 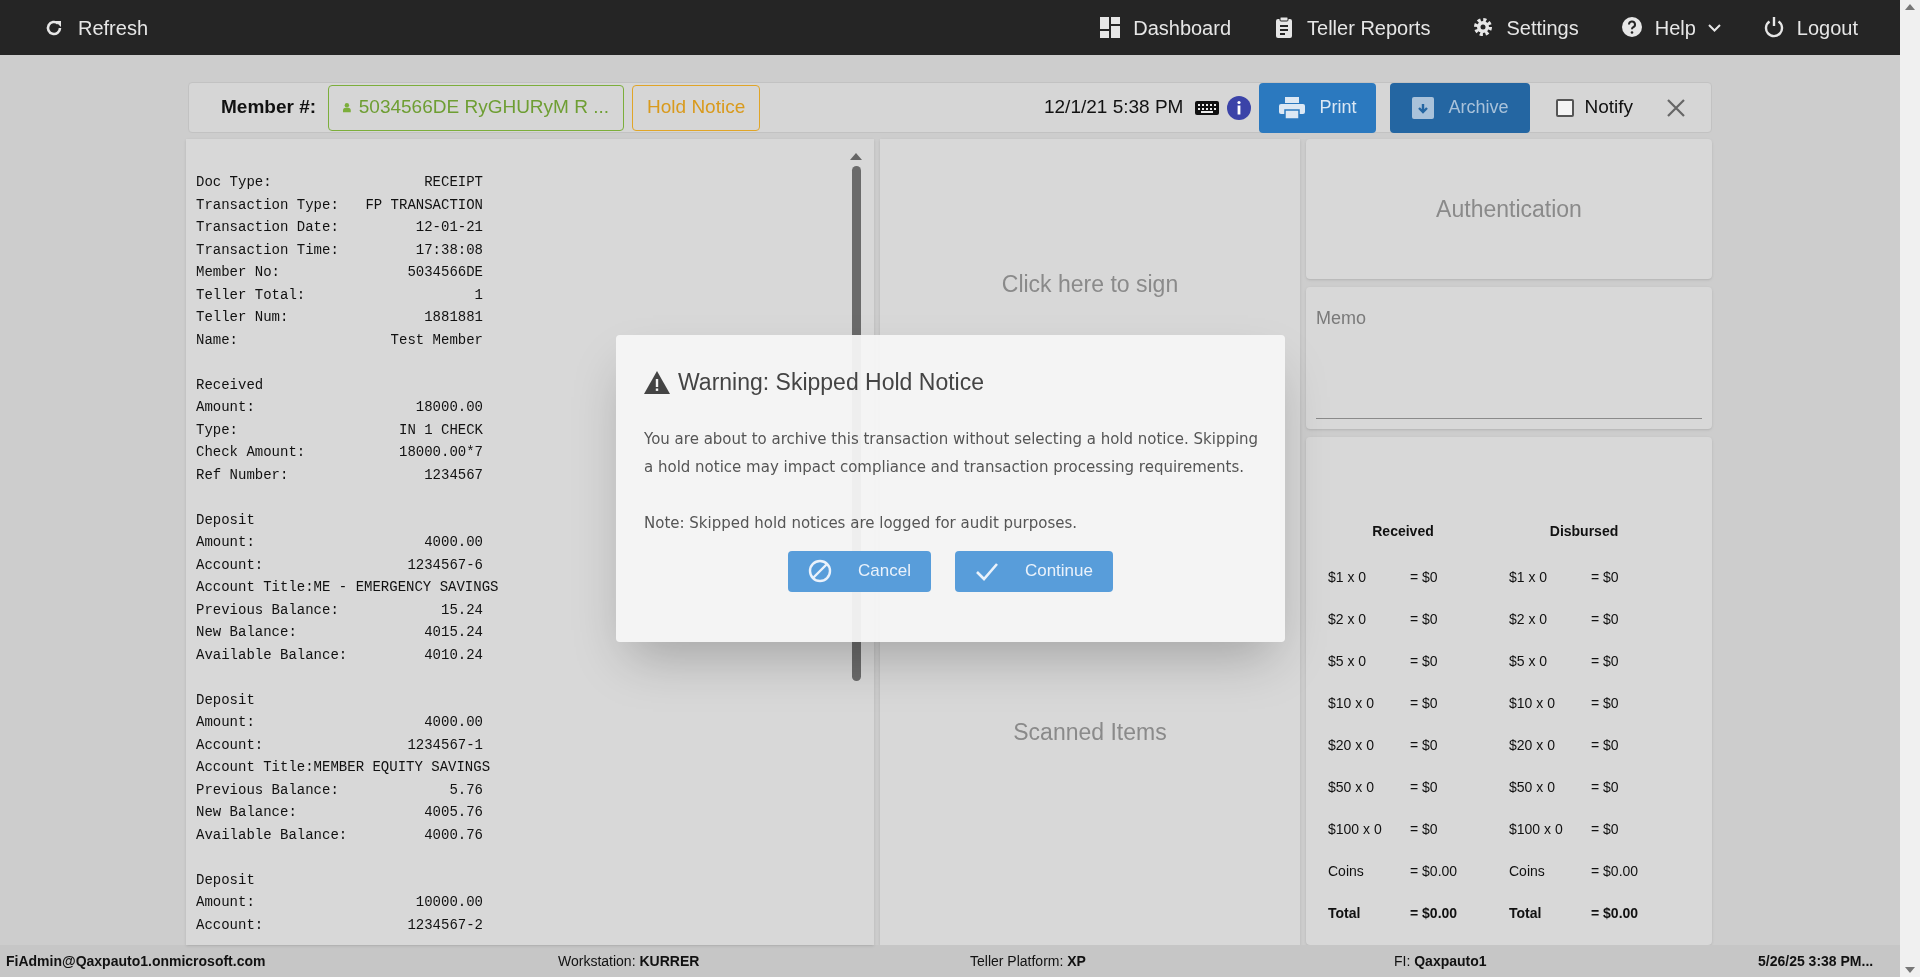 I want to click on receipt-label: Member No:, so click(x=238, y=272).